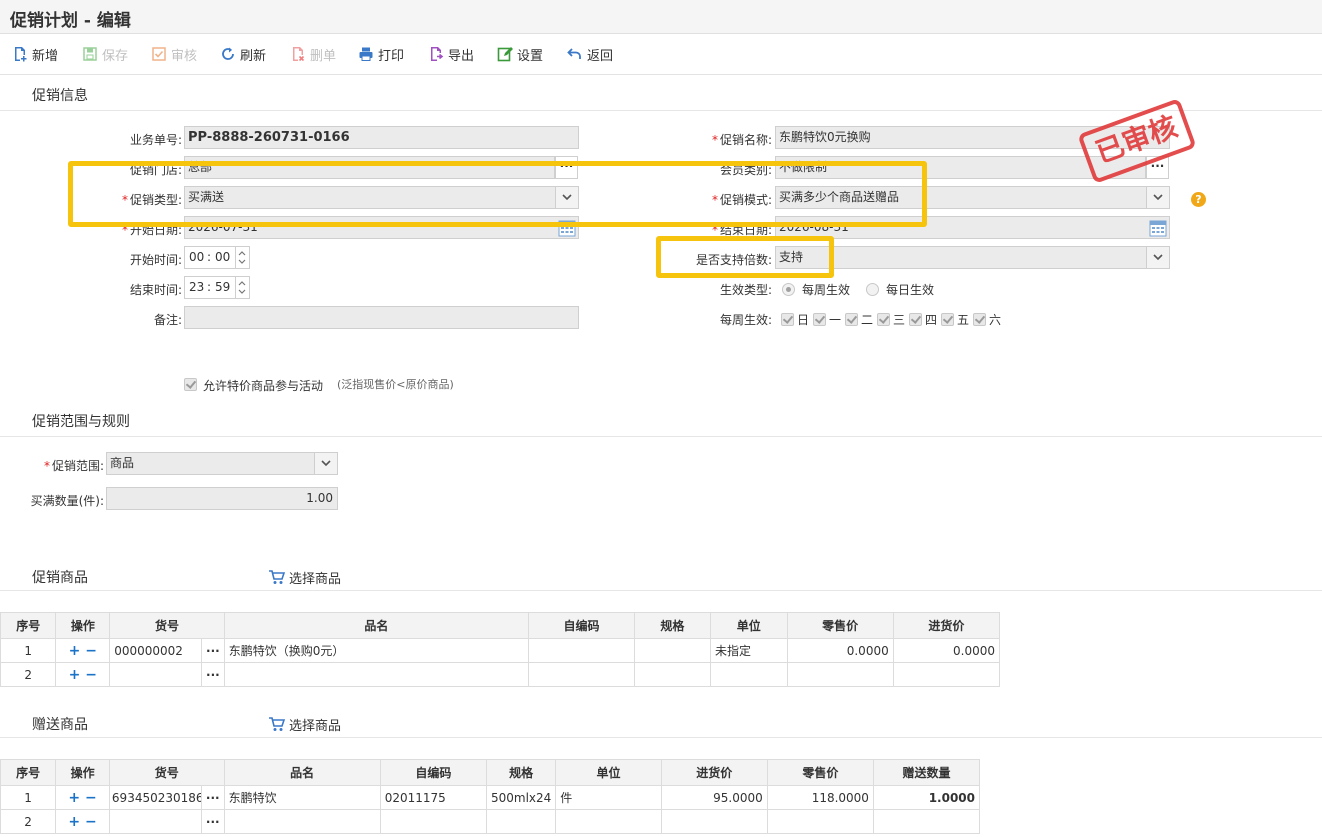 This screenshot has width=1322, height=837. What do you see at coordinates (155, 290) in the screenshot?
I see `end-time-label: 结束时间:` at bounding box center [155, 290].